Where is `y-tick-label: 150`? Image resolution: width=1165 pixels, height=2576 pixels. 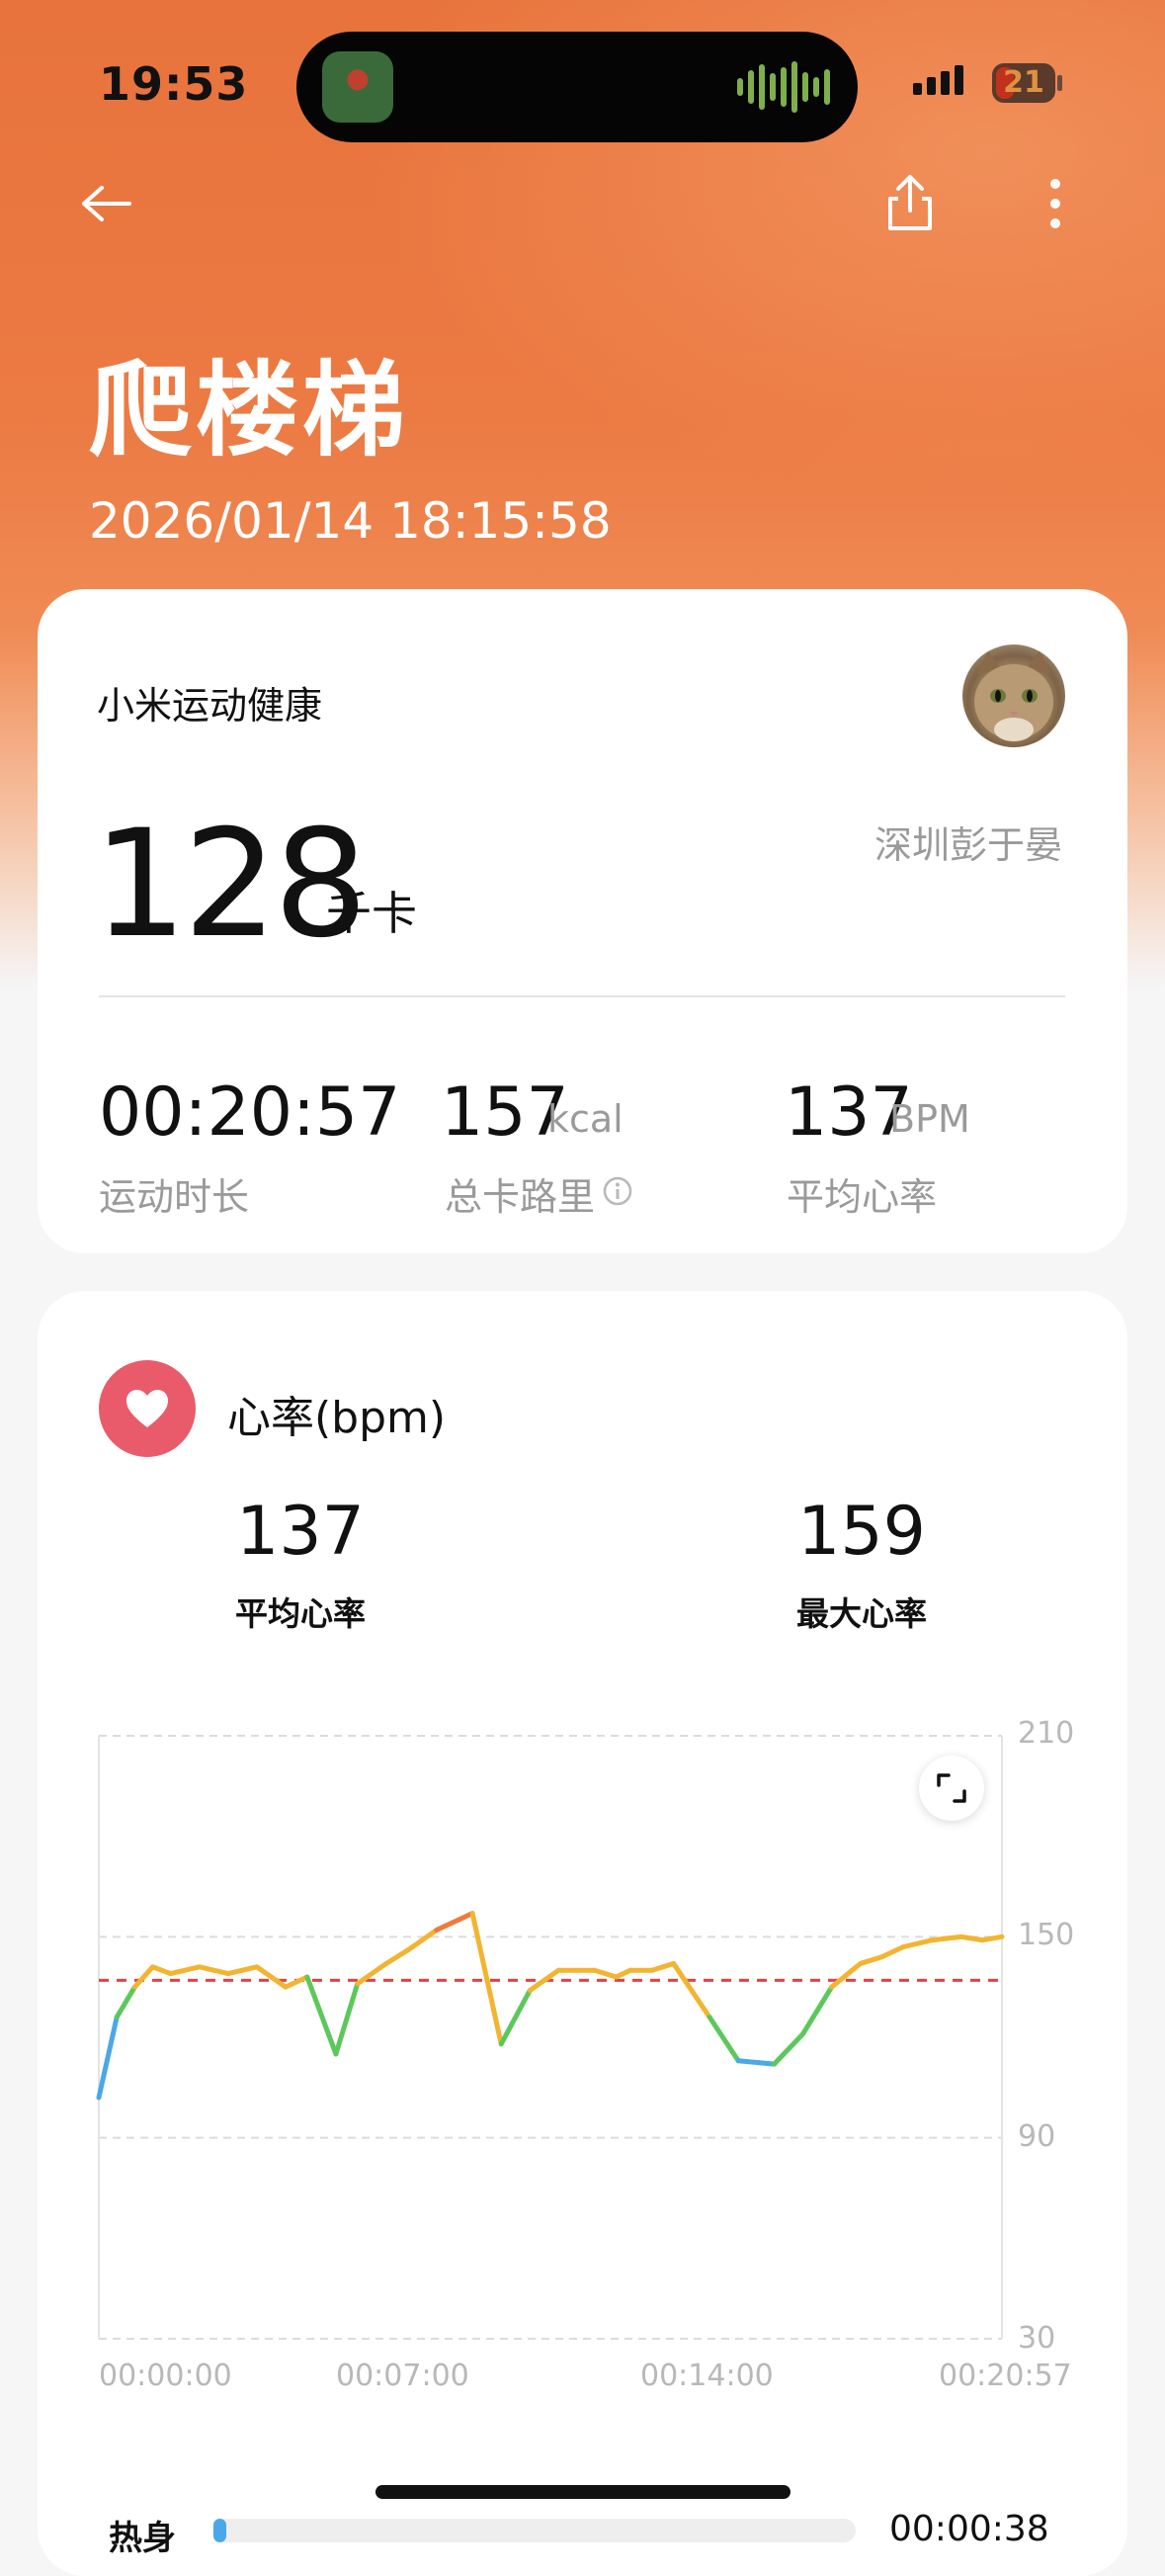 y-tick-label: 150 is located at coordinates (1046, 1935).